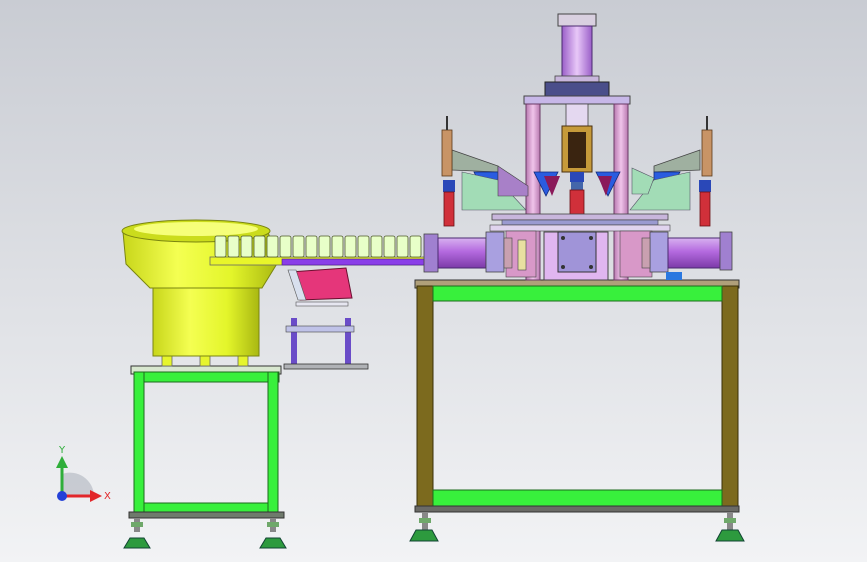  What do you see at coordinates (107, 496) in the screenshot?
I see `x-axis-label: X` at bounding box center [107, 496].